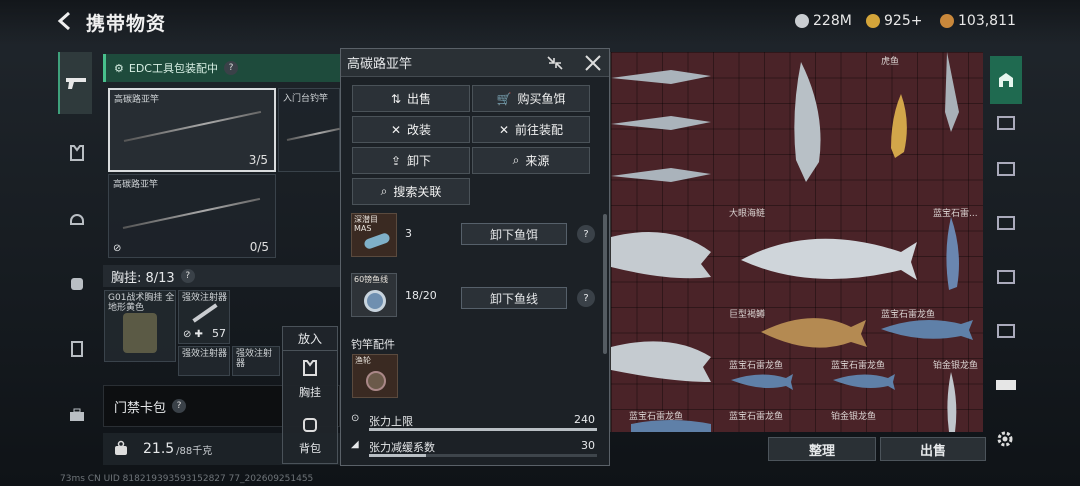 Image resolution: width=1080 pixels, height=486 pixels. I want to click on put-in-menu: 放入 胸挂 背包, so click(310, 395).